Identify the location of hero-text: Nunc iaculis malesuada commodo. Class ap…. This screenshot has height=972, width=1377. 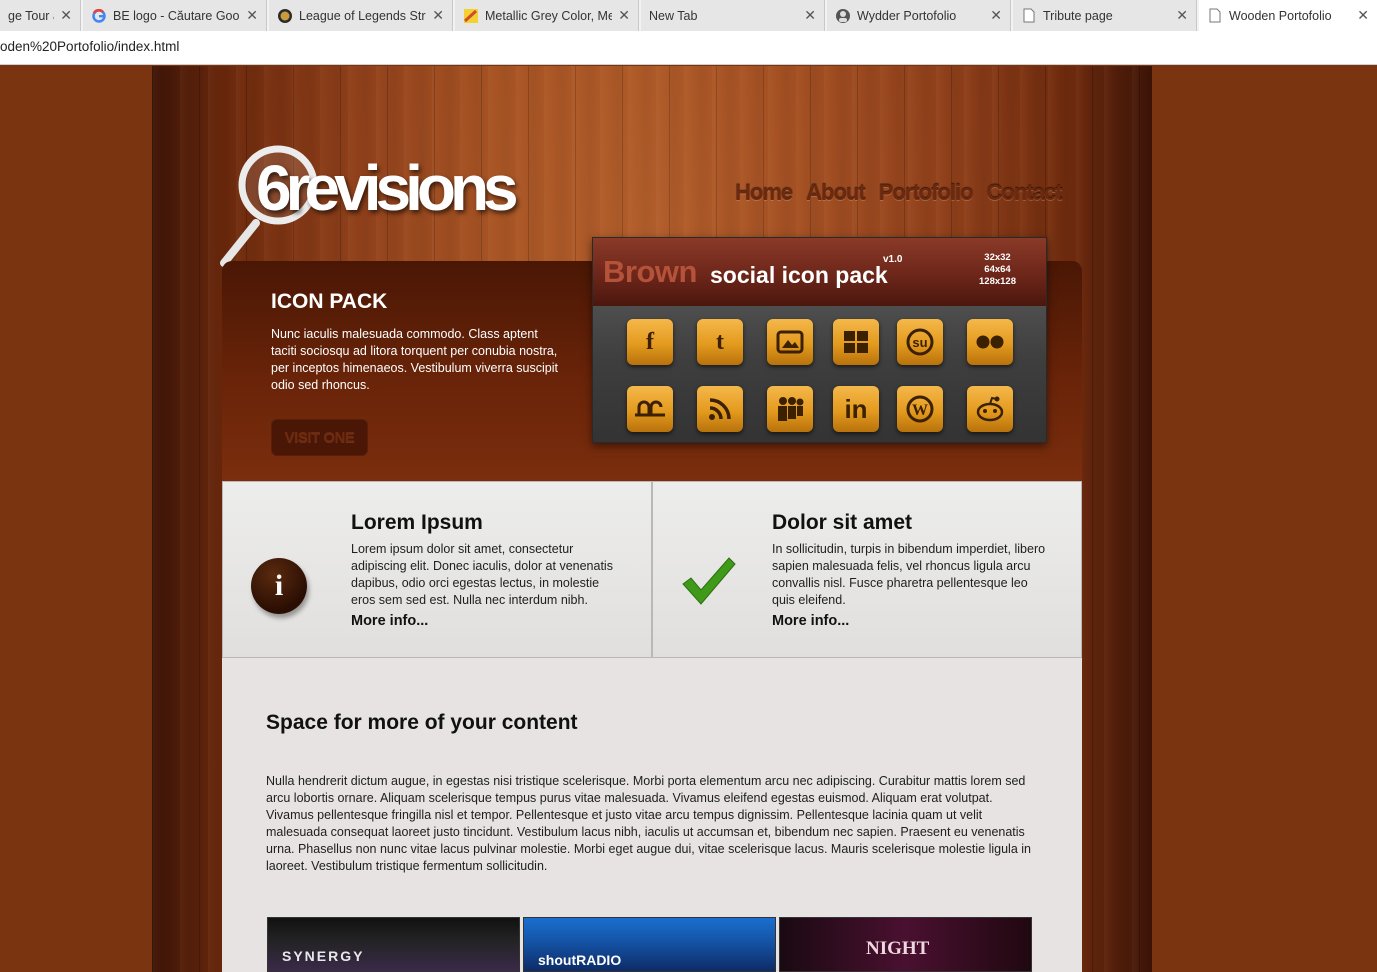
(414, 359).